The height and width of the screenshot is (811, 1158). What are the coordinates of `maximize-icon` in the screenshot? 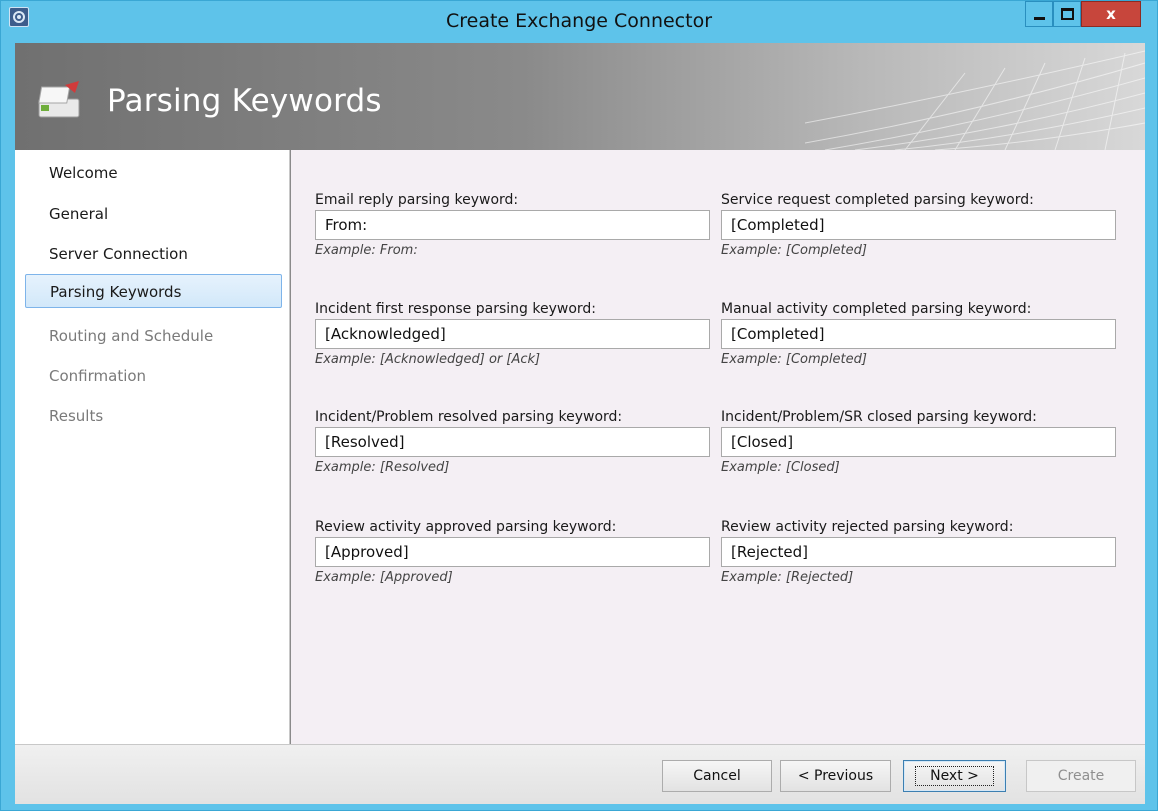 It's located at (1067, 14).